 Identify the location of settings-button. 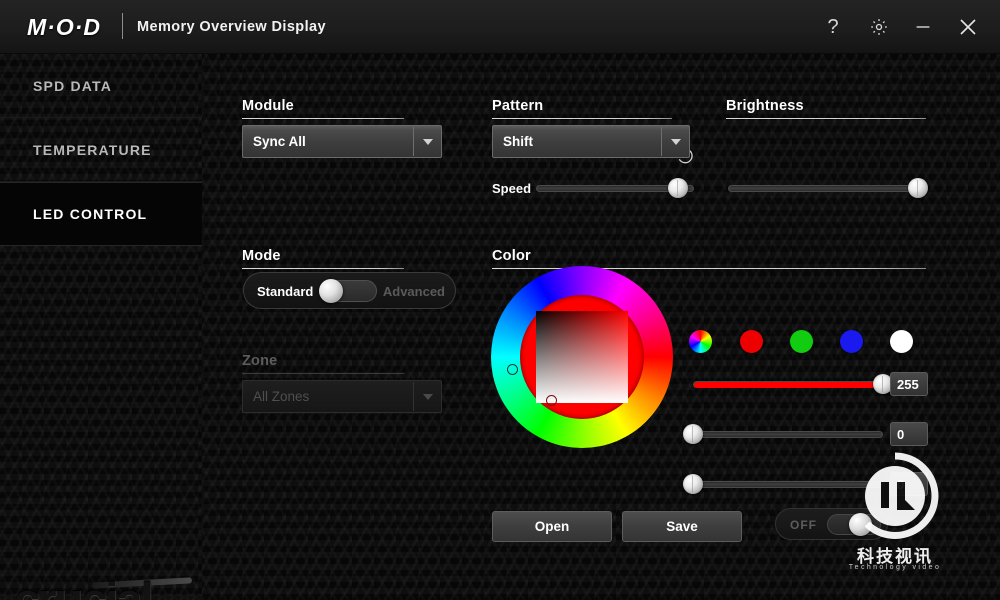
(879, 27).